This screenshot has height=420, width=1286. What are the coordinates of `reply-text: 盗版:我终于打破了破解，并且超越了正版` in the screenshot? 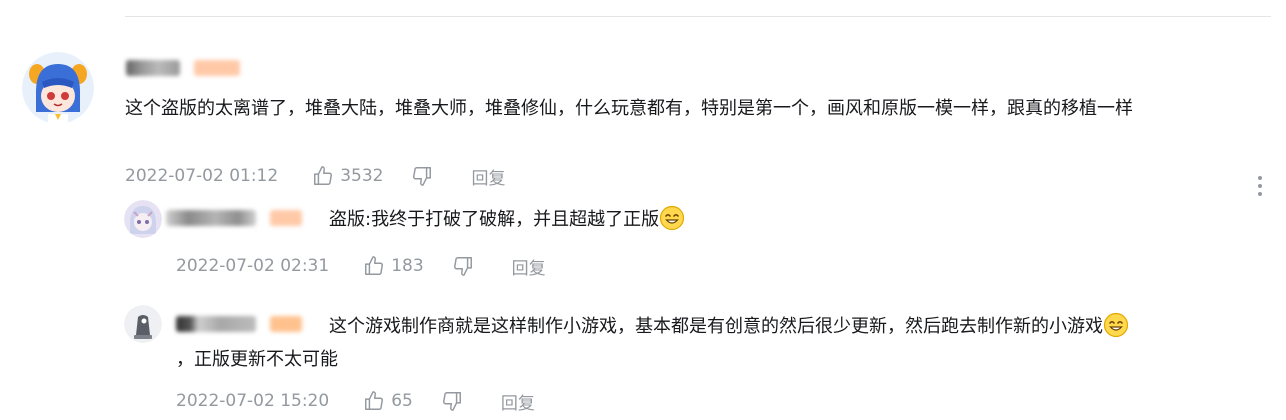 It's located at (507, 220).